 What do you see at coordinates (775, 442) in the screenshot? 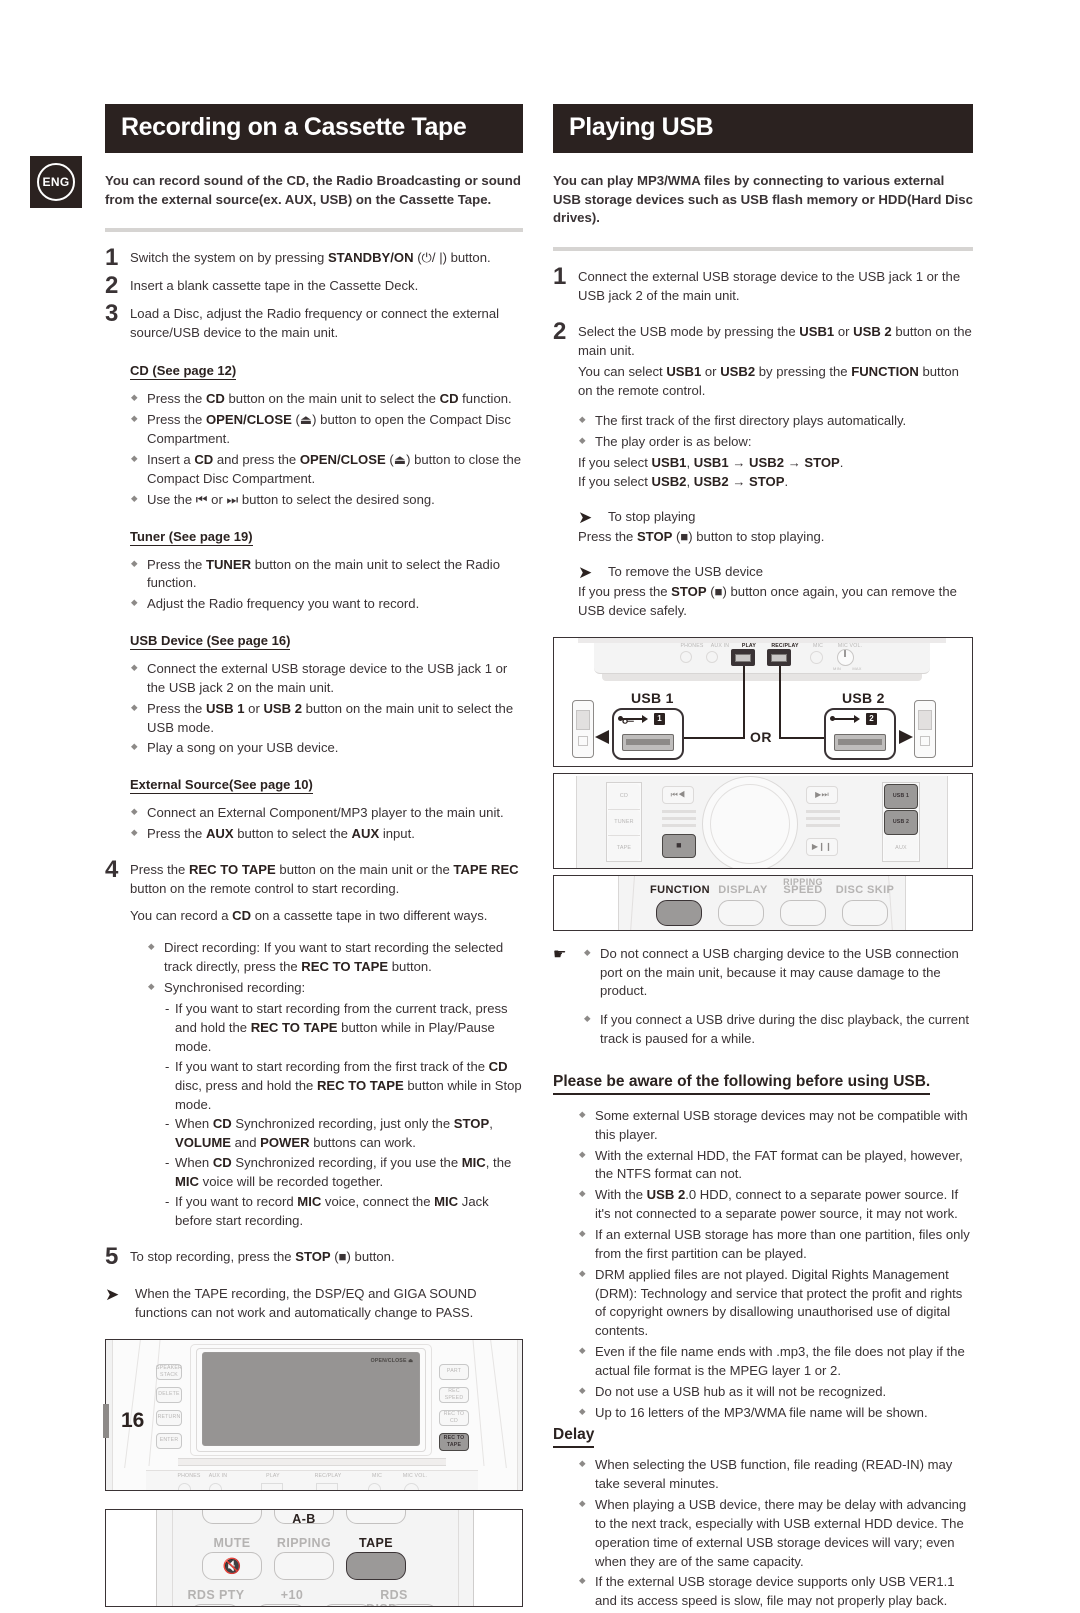
I see `list-item: The play order is as below:` at bounding box center [775, 442].